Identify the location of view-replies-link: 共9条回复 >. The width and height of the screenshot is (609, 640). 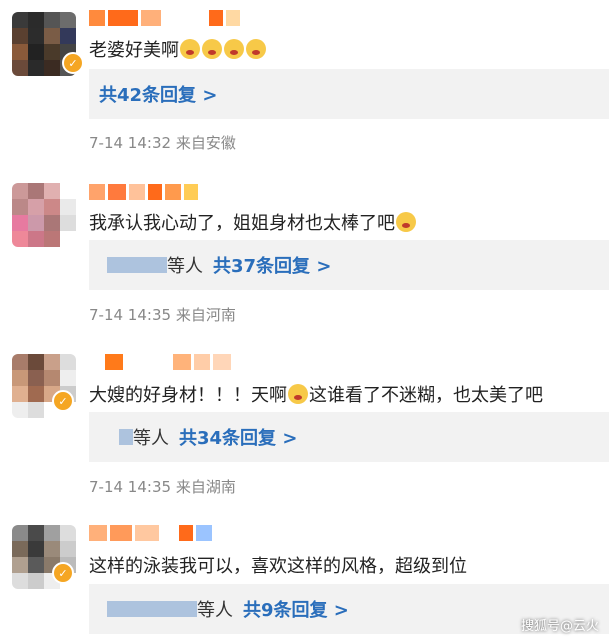
(296, 609).